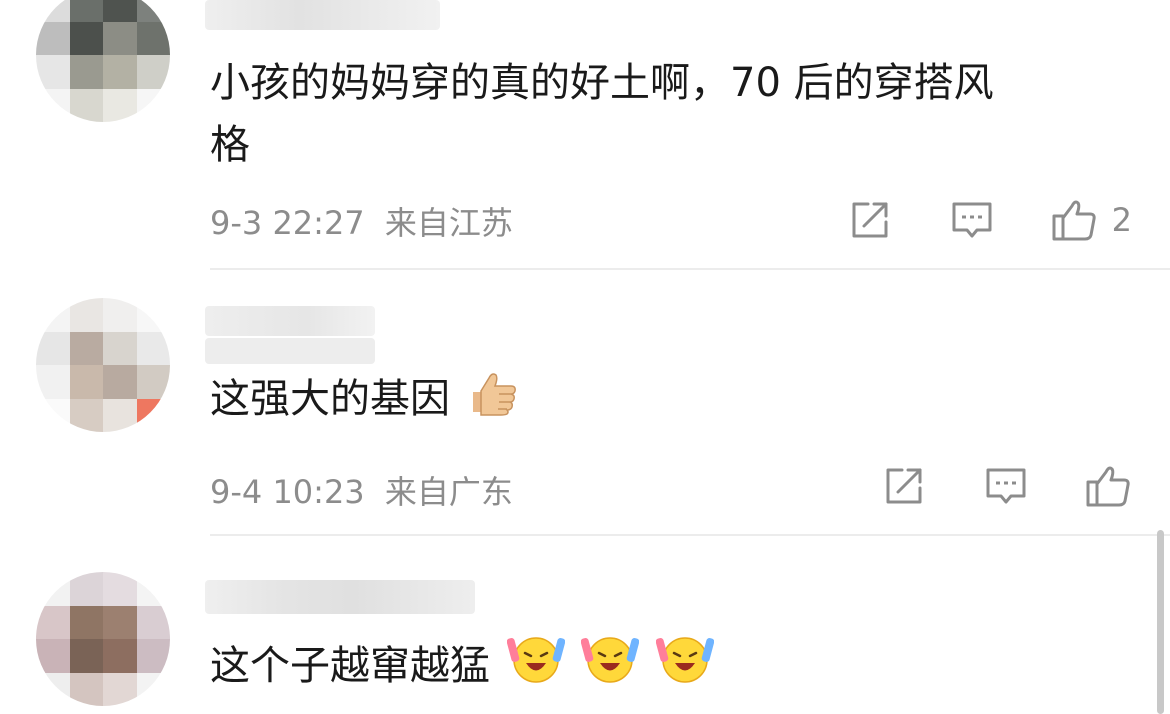 Image resolution: width=1170 pixels, height=714 pixels. Describe the element at coordinates (1160, 622) in the screenshot. I see `scrollbar` at that location.